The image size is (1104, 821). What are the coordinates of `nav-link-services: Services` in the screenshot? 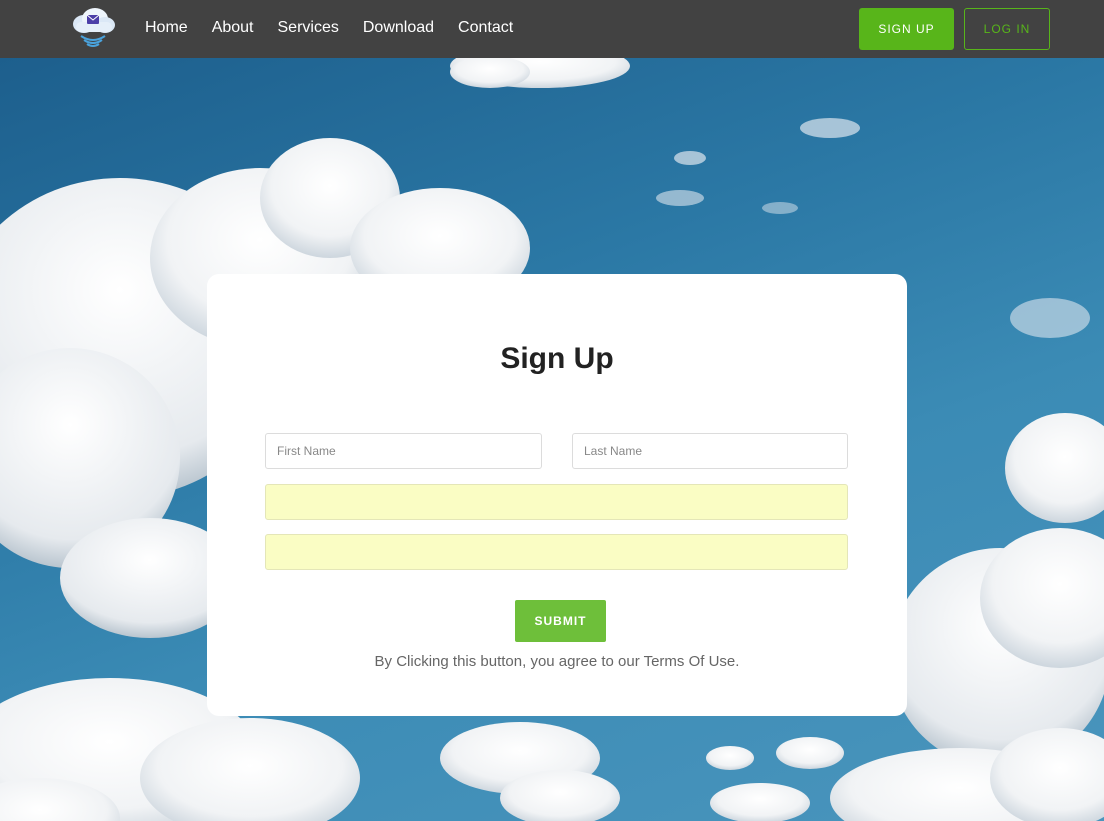 It's located at (308, 28).